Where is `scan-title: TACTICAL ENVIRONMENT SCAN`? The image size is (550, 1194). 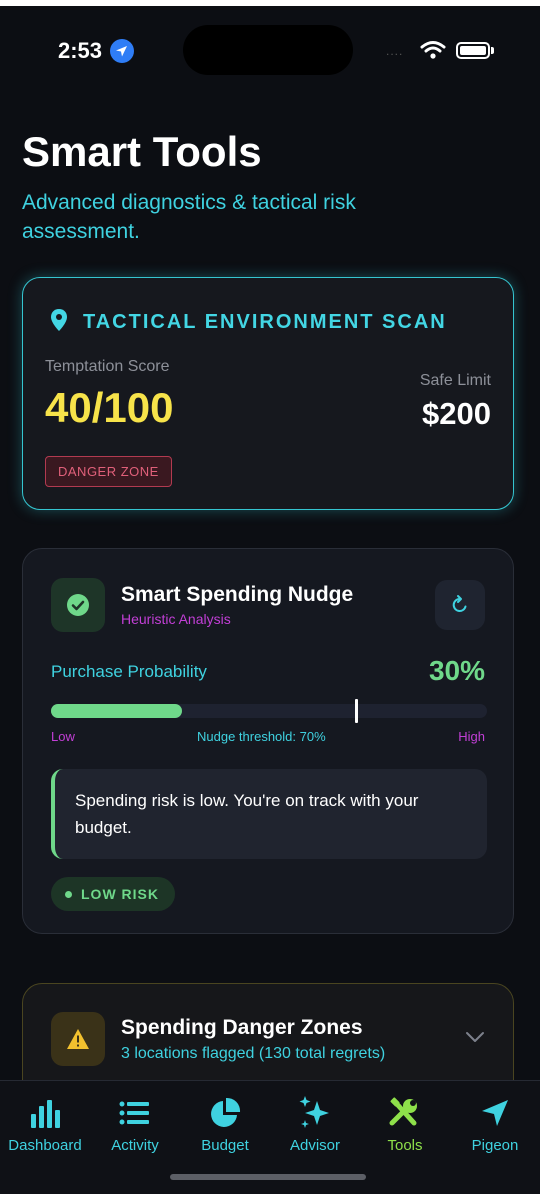
scan-title: TACTICAL ENVIRONMENT SCAN is located at coordinates (265, 322).